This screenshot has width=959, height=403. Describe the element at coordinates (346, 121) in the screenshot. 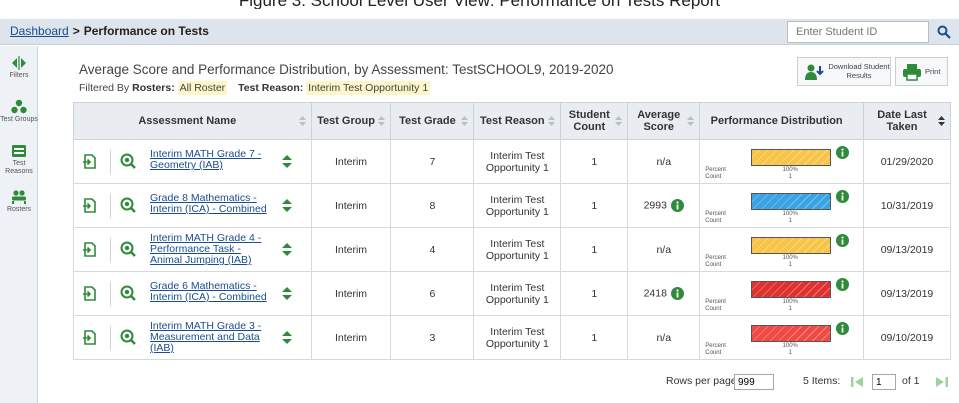

I see `header-test-group-label: Test Group` at that location.